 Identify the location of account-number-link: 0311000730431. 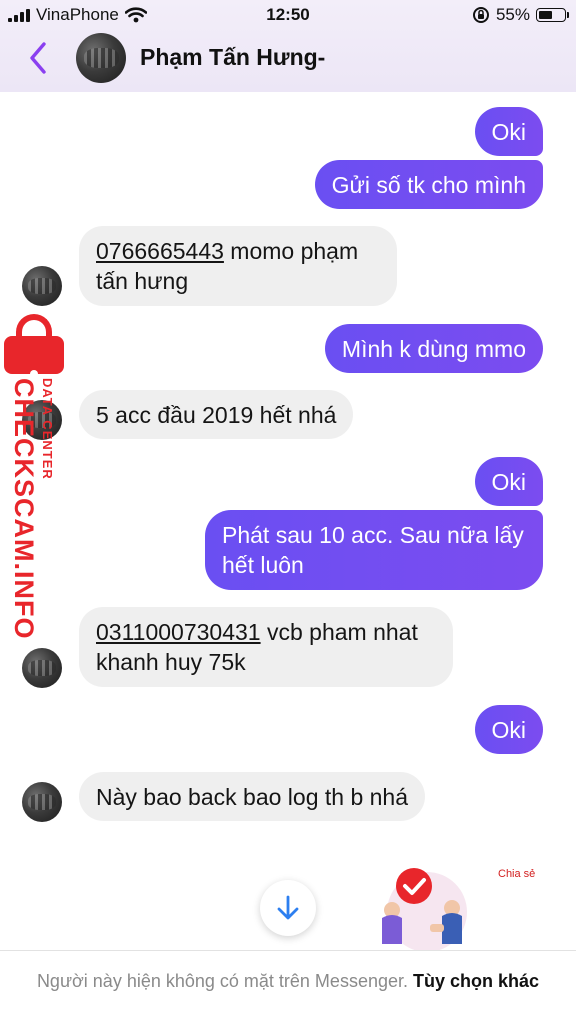
(178, 632).